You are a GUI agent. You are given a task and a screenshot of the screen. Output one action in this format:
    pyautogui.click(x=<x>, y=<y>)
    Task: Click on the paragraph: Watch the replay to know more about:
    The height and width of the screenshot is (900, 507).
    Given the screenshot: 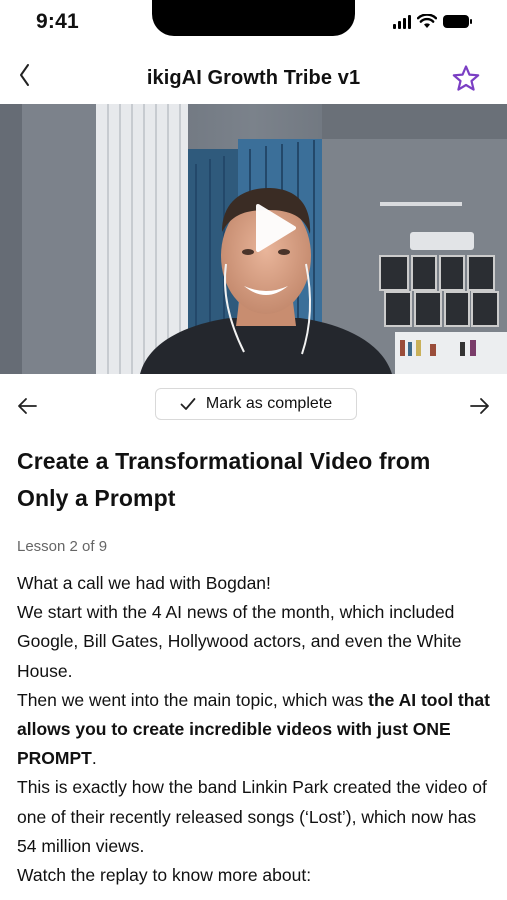 What is the action you would take?
    pyautogui.click(x=164, y=875)
    